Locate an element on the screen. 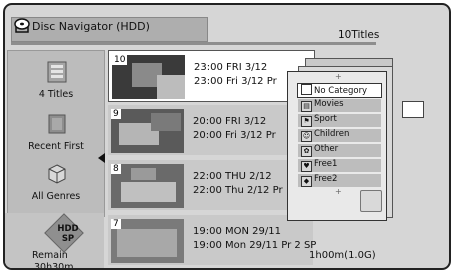  sidebar-item-genres: All Genres is located at coordinates (56, 196).